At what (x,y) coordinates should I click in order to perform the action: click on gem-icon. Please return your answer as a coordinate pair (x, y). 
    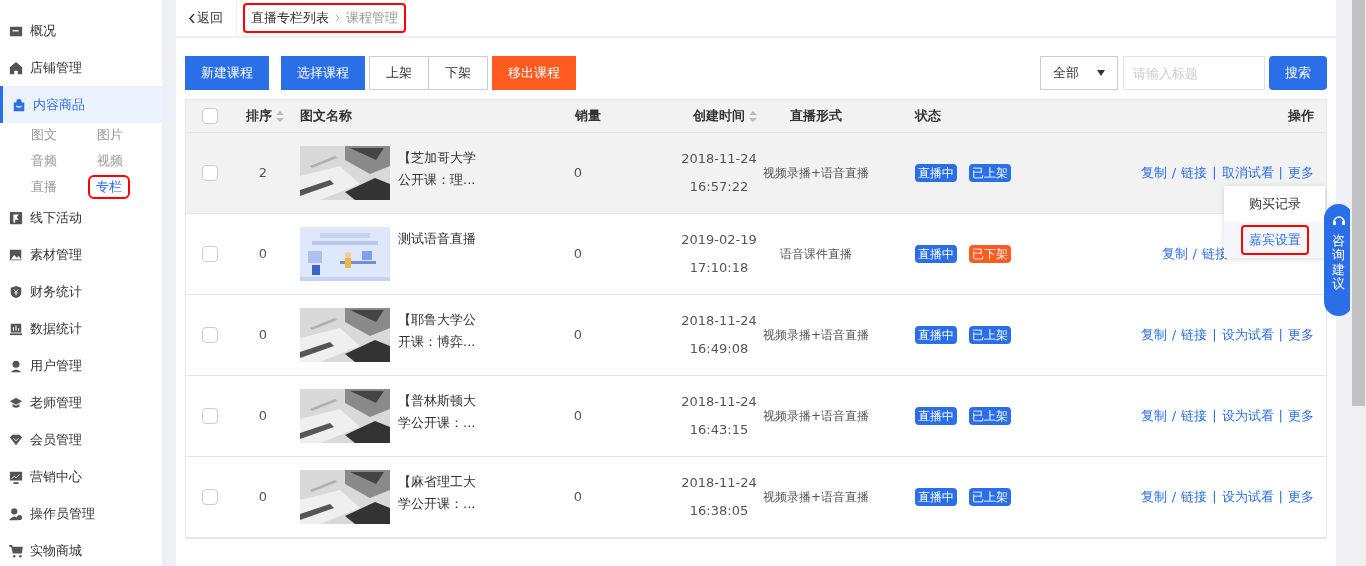
    Looking at the image, I should click on (16, 439).